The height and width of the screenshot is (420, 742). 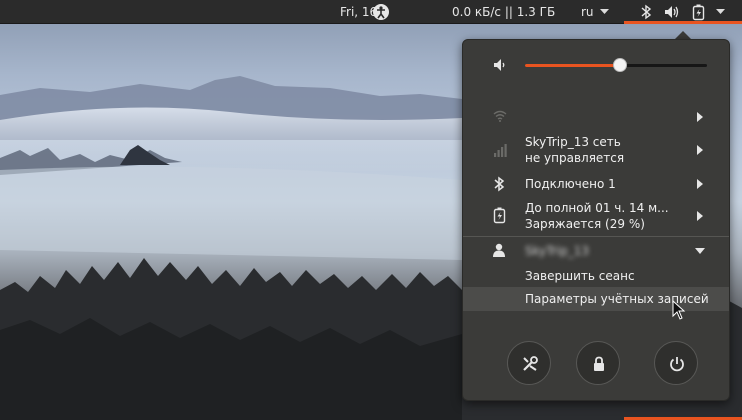 What do you see at coordinates (596, 117) in the screenshot?
I see `wifi-row` at bounding box center [596, 117].